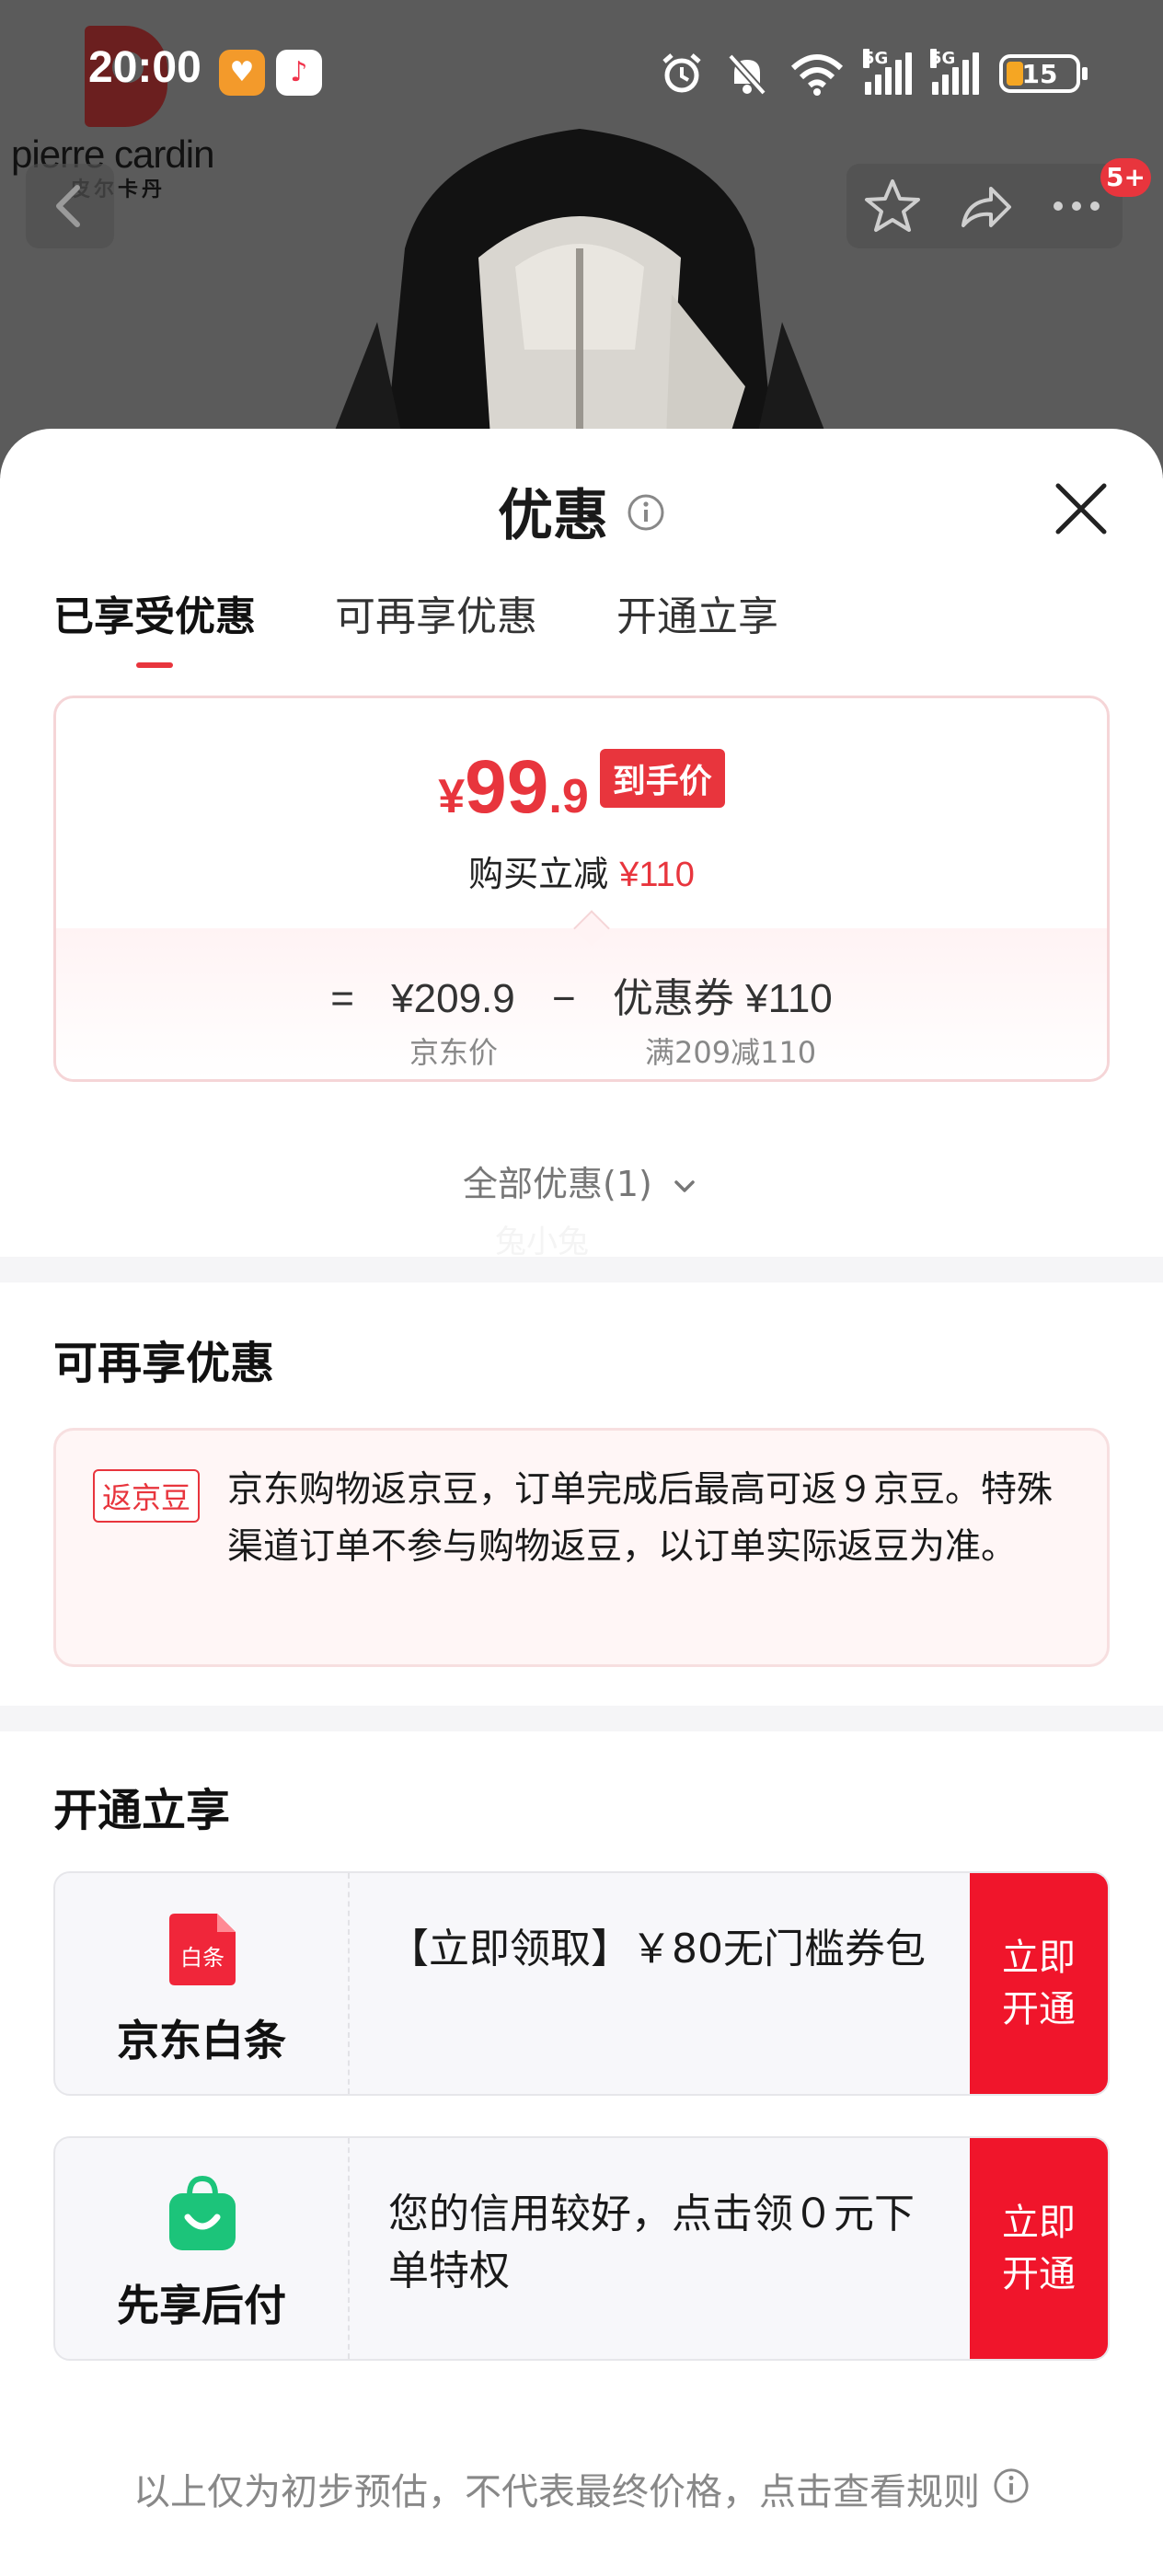  Describe the element at coordinates (657, 1949) in the screenshot. I see `baitiao-offer-text: 【立即领取】￥80无门槛券包` at that location.